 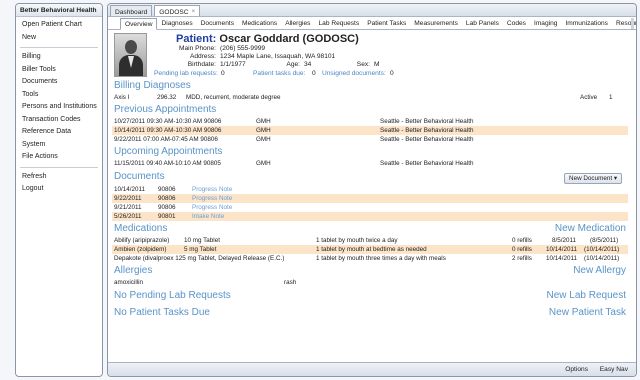 What do you see at coordinates (174, 12) in the screenshot?
I see `tab-label: GODOSC` at bounding box center [174, 12].